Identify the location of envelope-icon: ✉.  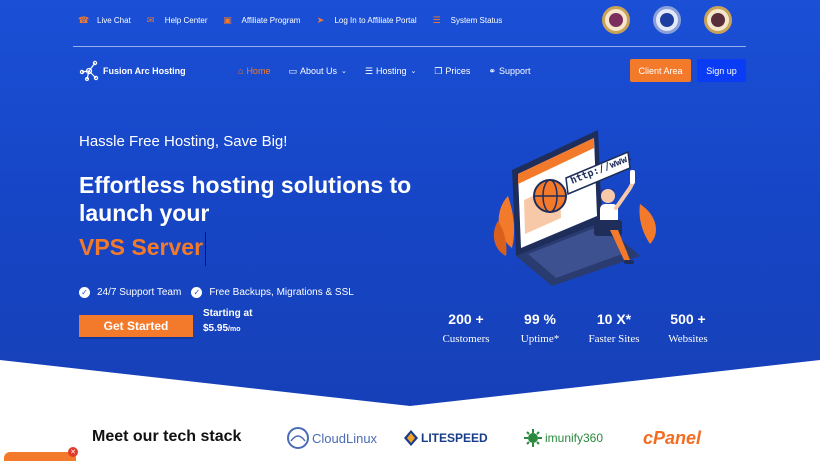
(151, 20).